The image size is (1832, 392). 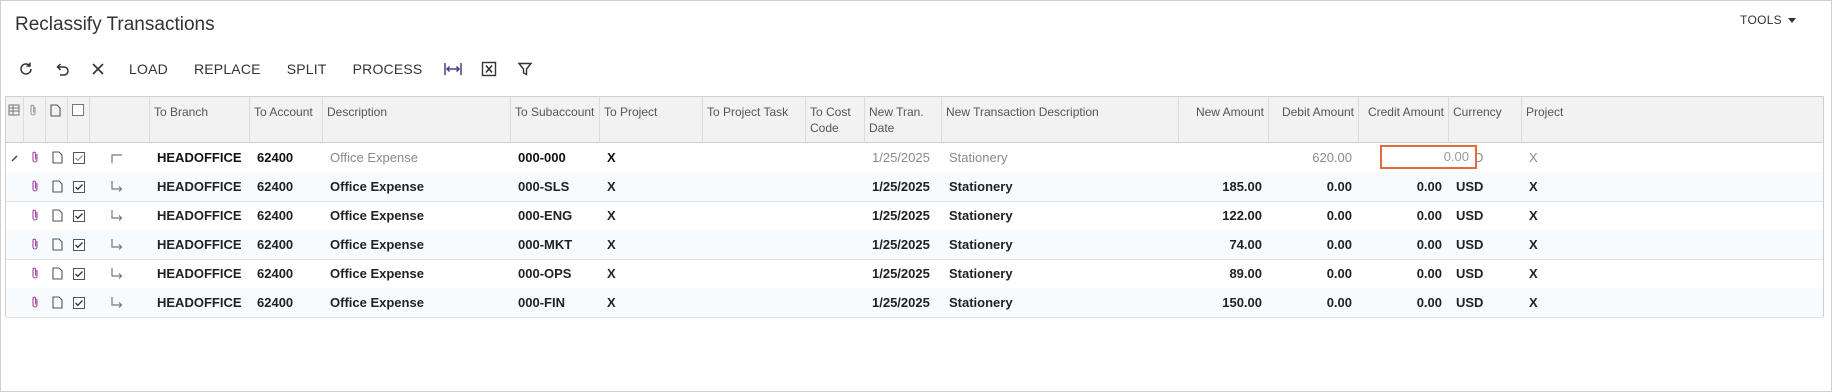 I want to click on new-amount-cell: 150.00, so click(x=1224, y=302).